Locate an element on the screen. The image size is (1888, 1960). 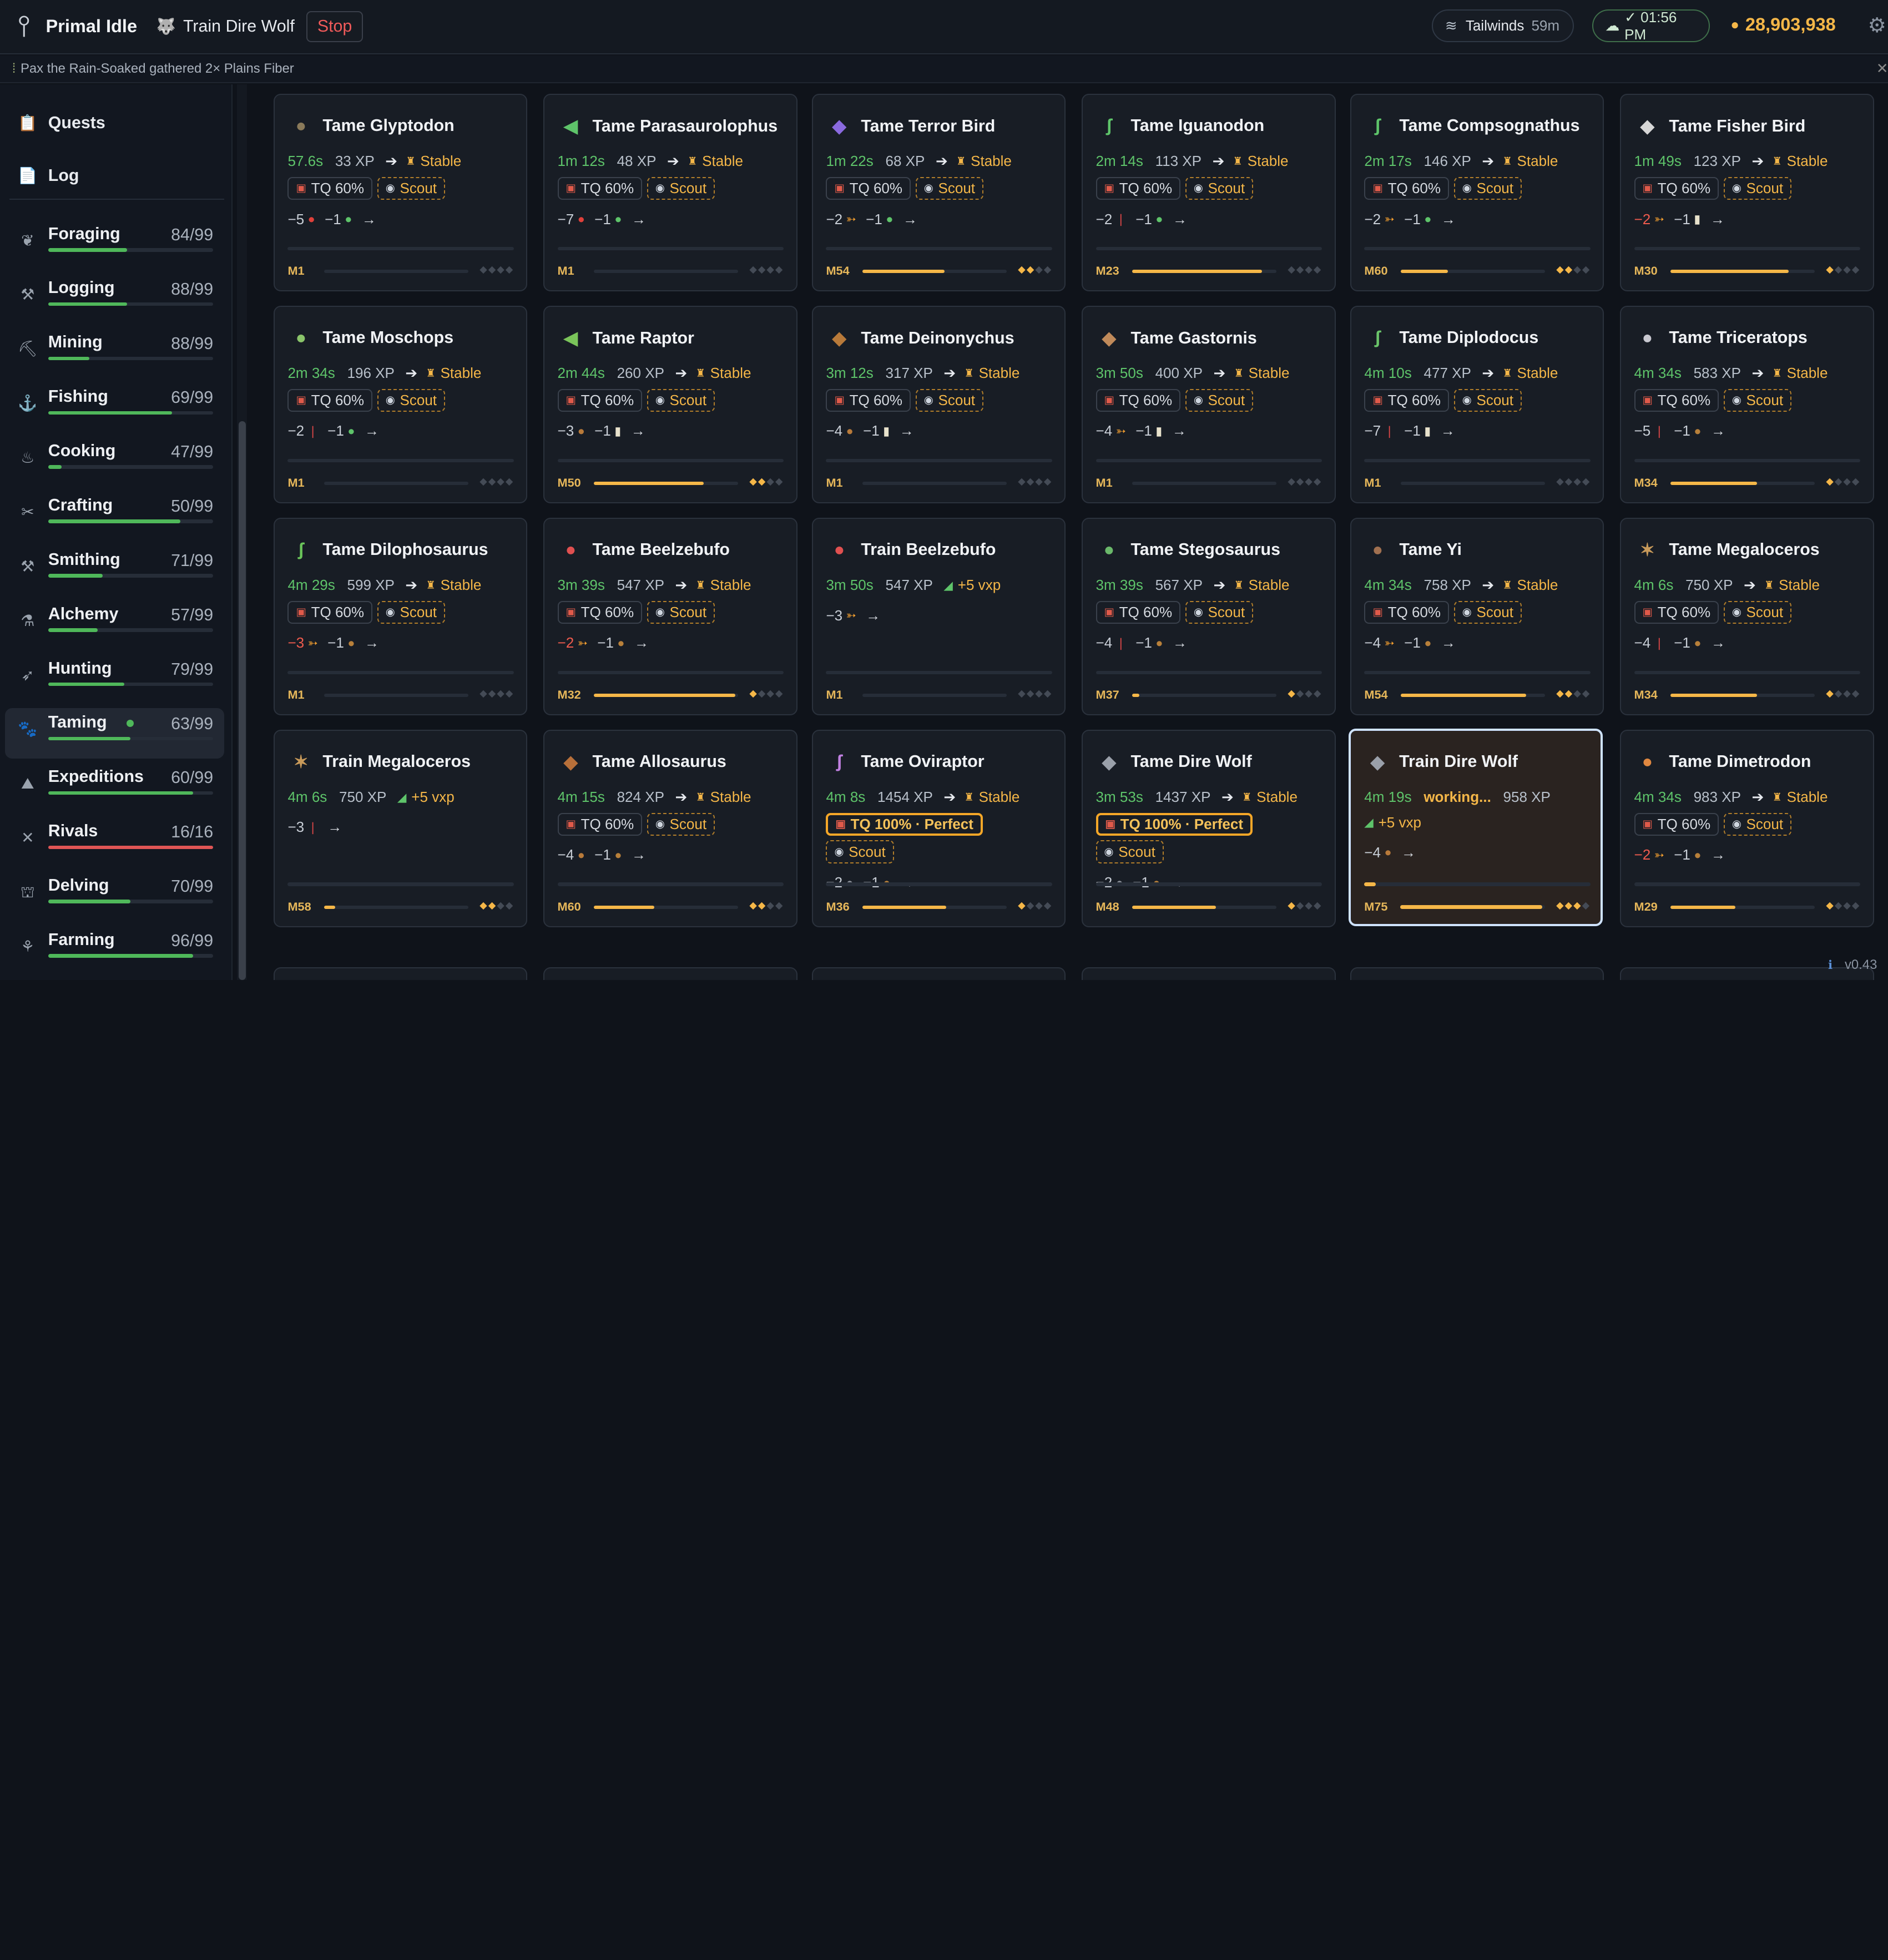
card-time: 3m 50s is located at coordinates (850, 586).